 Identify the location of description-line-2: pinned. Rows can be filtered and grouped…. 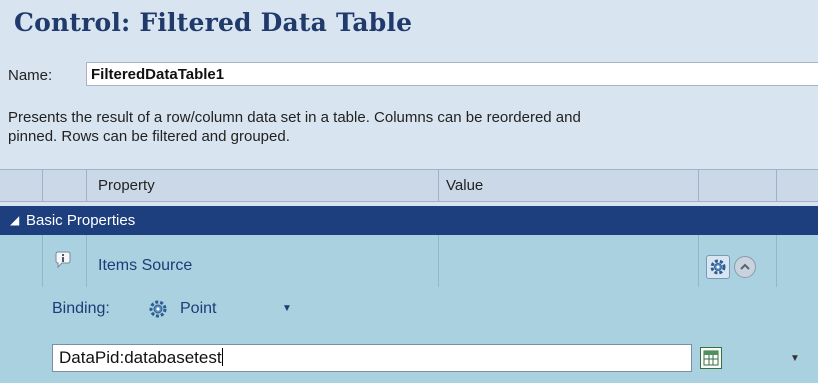
(149, 136).